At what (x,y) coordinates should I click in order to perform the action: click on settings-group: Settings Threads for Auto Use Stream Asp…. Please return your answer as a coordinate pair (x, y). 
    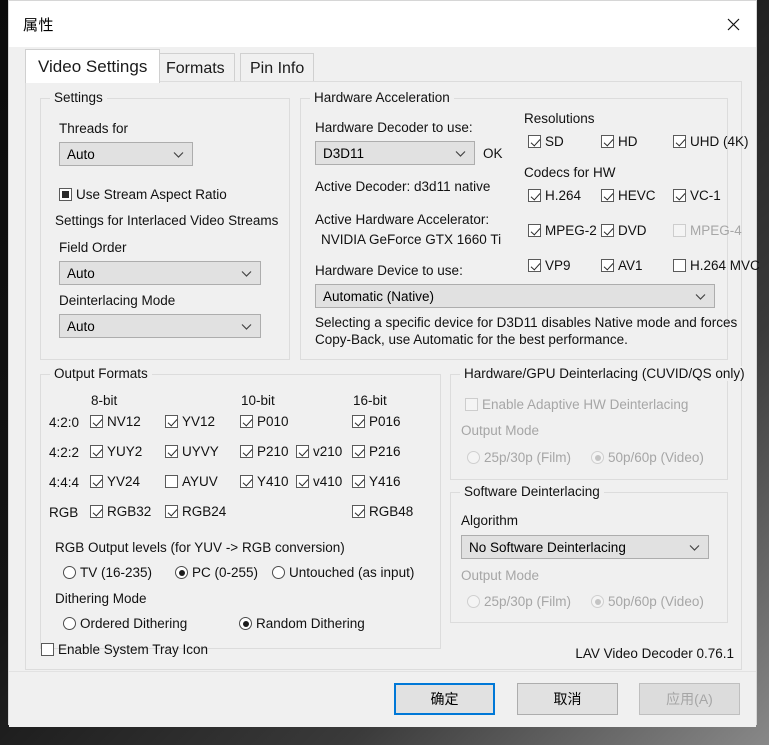
    Looking at the image, I should click on (165, 225).